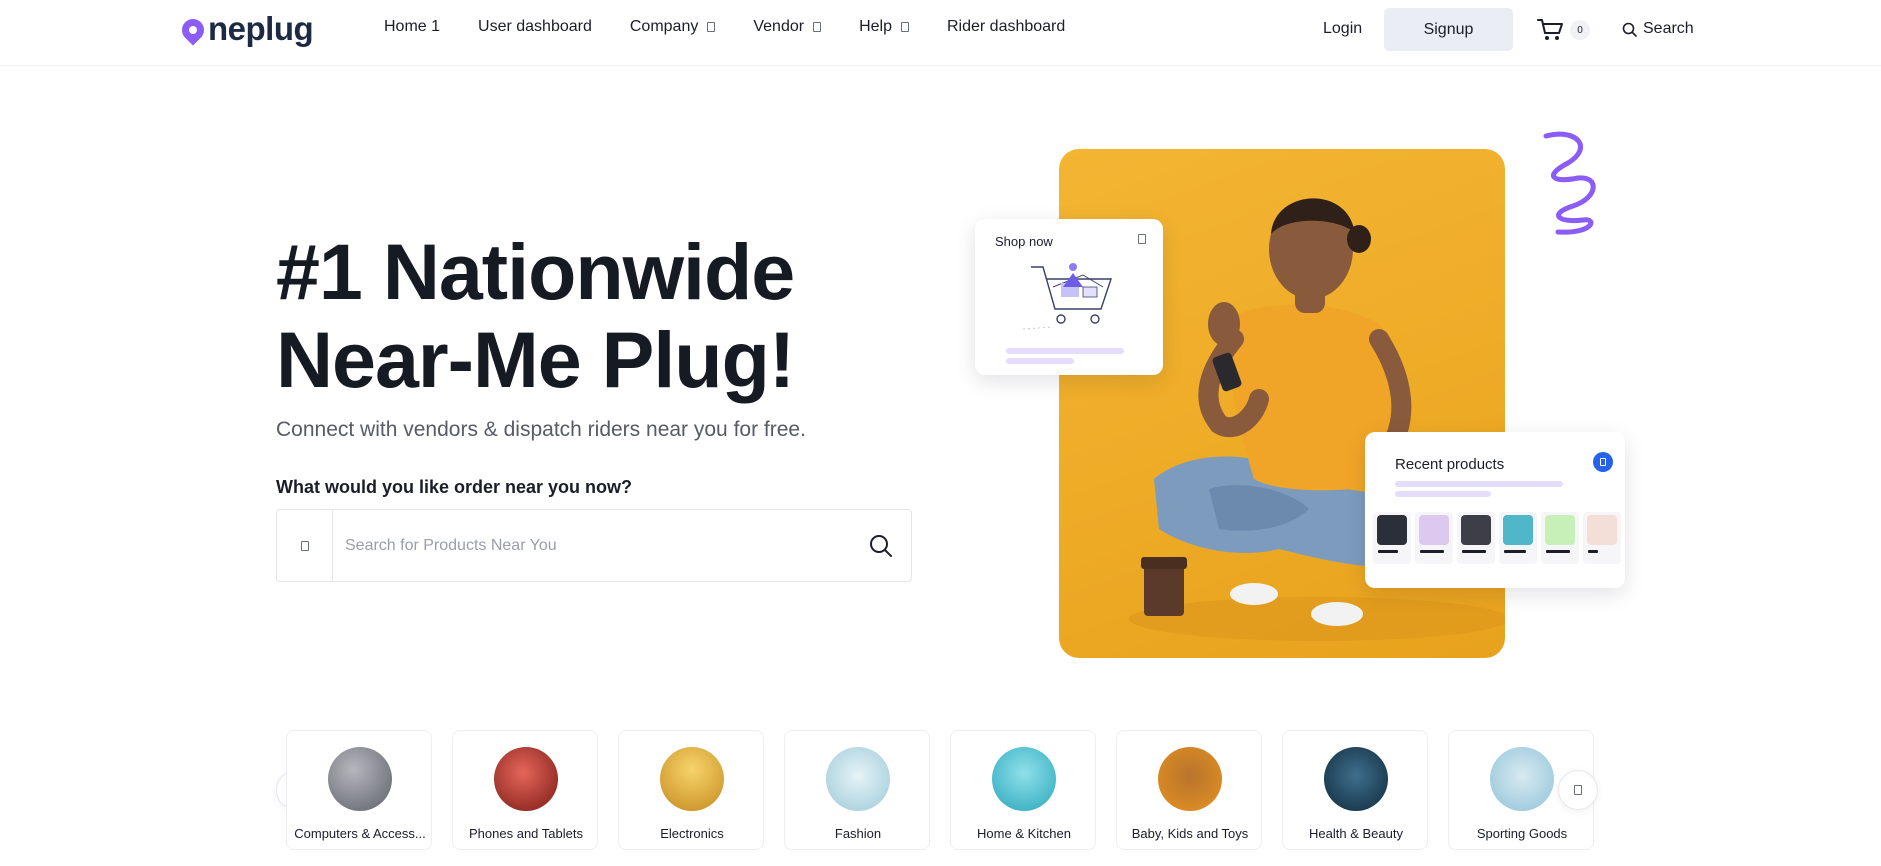 This screenshot has height=866, width=1881. I want to click on cart-icon, so click(1551, 30).